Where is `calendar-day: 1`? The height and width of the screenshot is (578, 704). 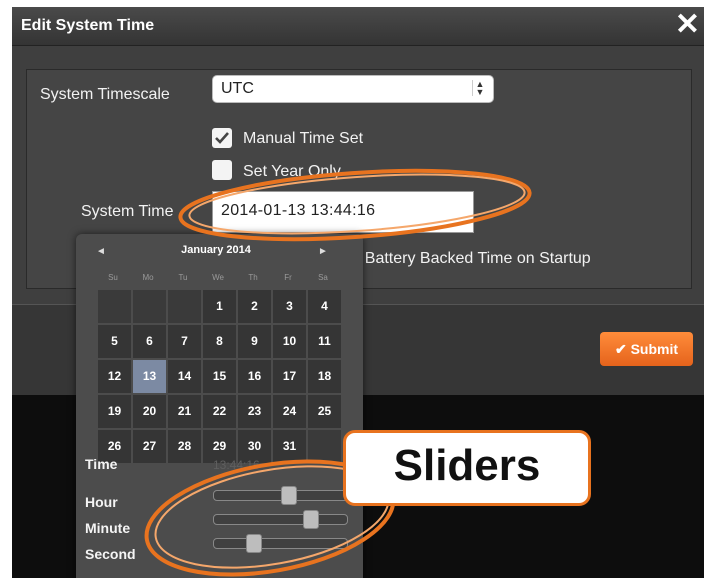
calendar-day: 1 is located at coordinates (219, 306).